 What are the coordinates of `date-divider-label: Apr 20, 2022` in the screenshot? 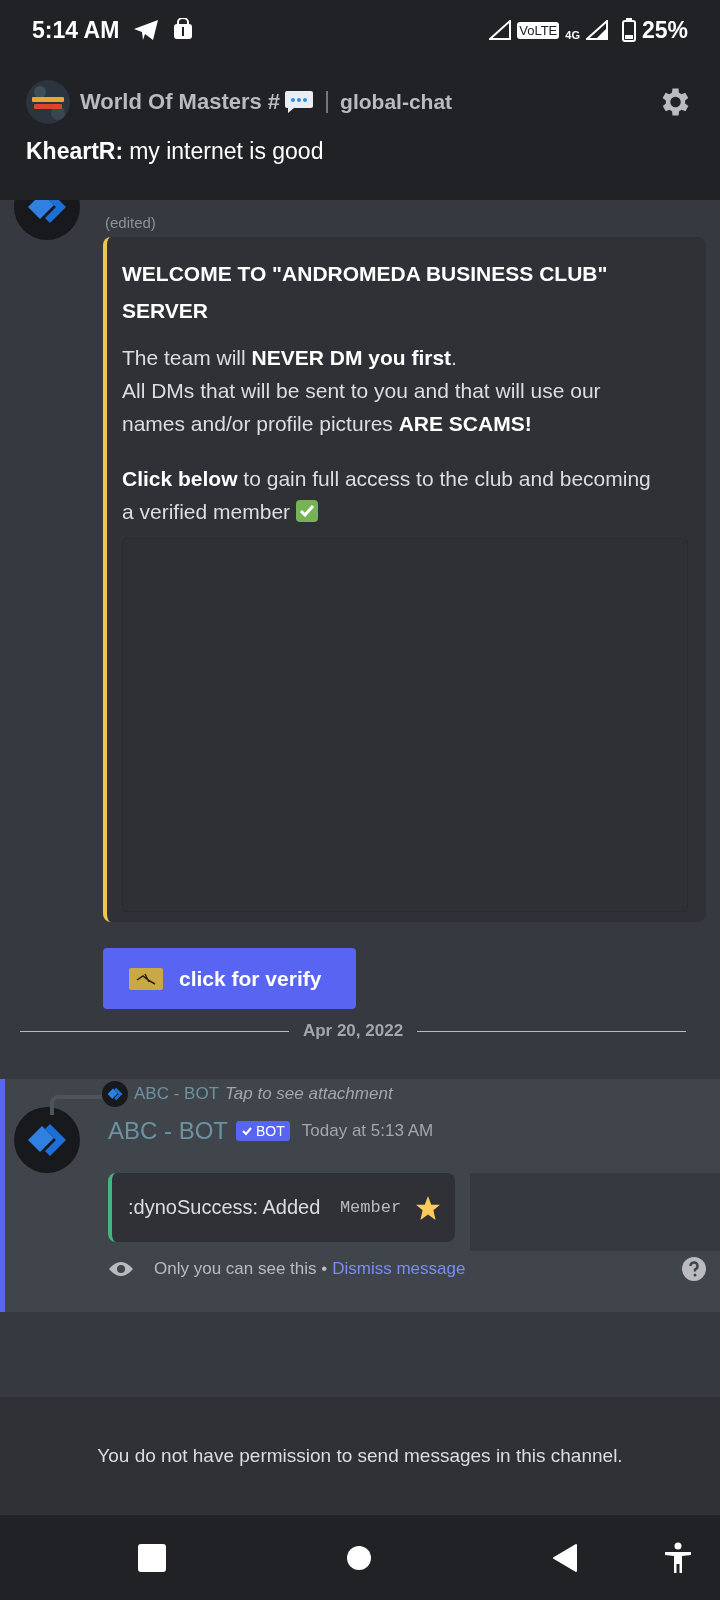 It's located at (353, 1031).